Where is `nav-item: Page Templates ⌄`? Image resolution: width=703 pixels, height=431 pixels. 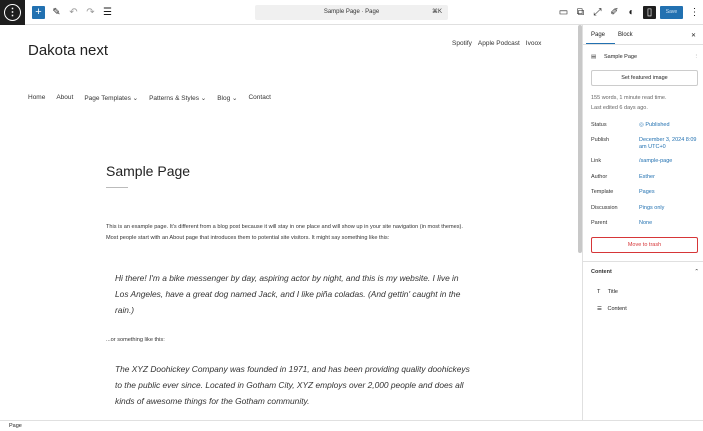 nav-item: Page Templates ⌄ is located at coordinates (111, 98).